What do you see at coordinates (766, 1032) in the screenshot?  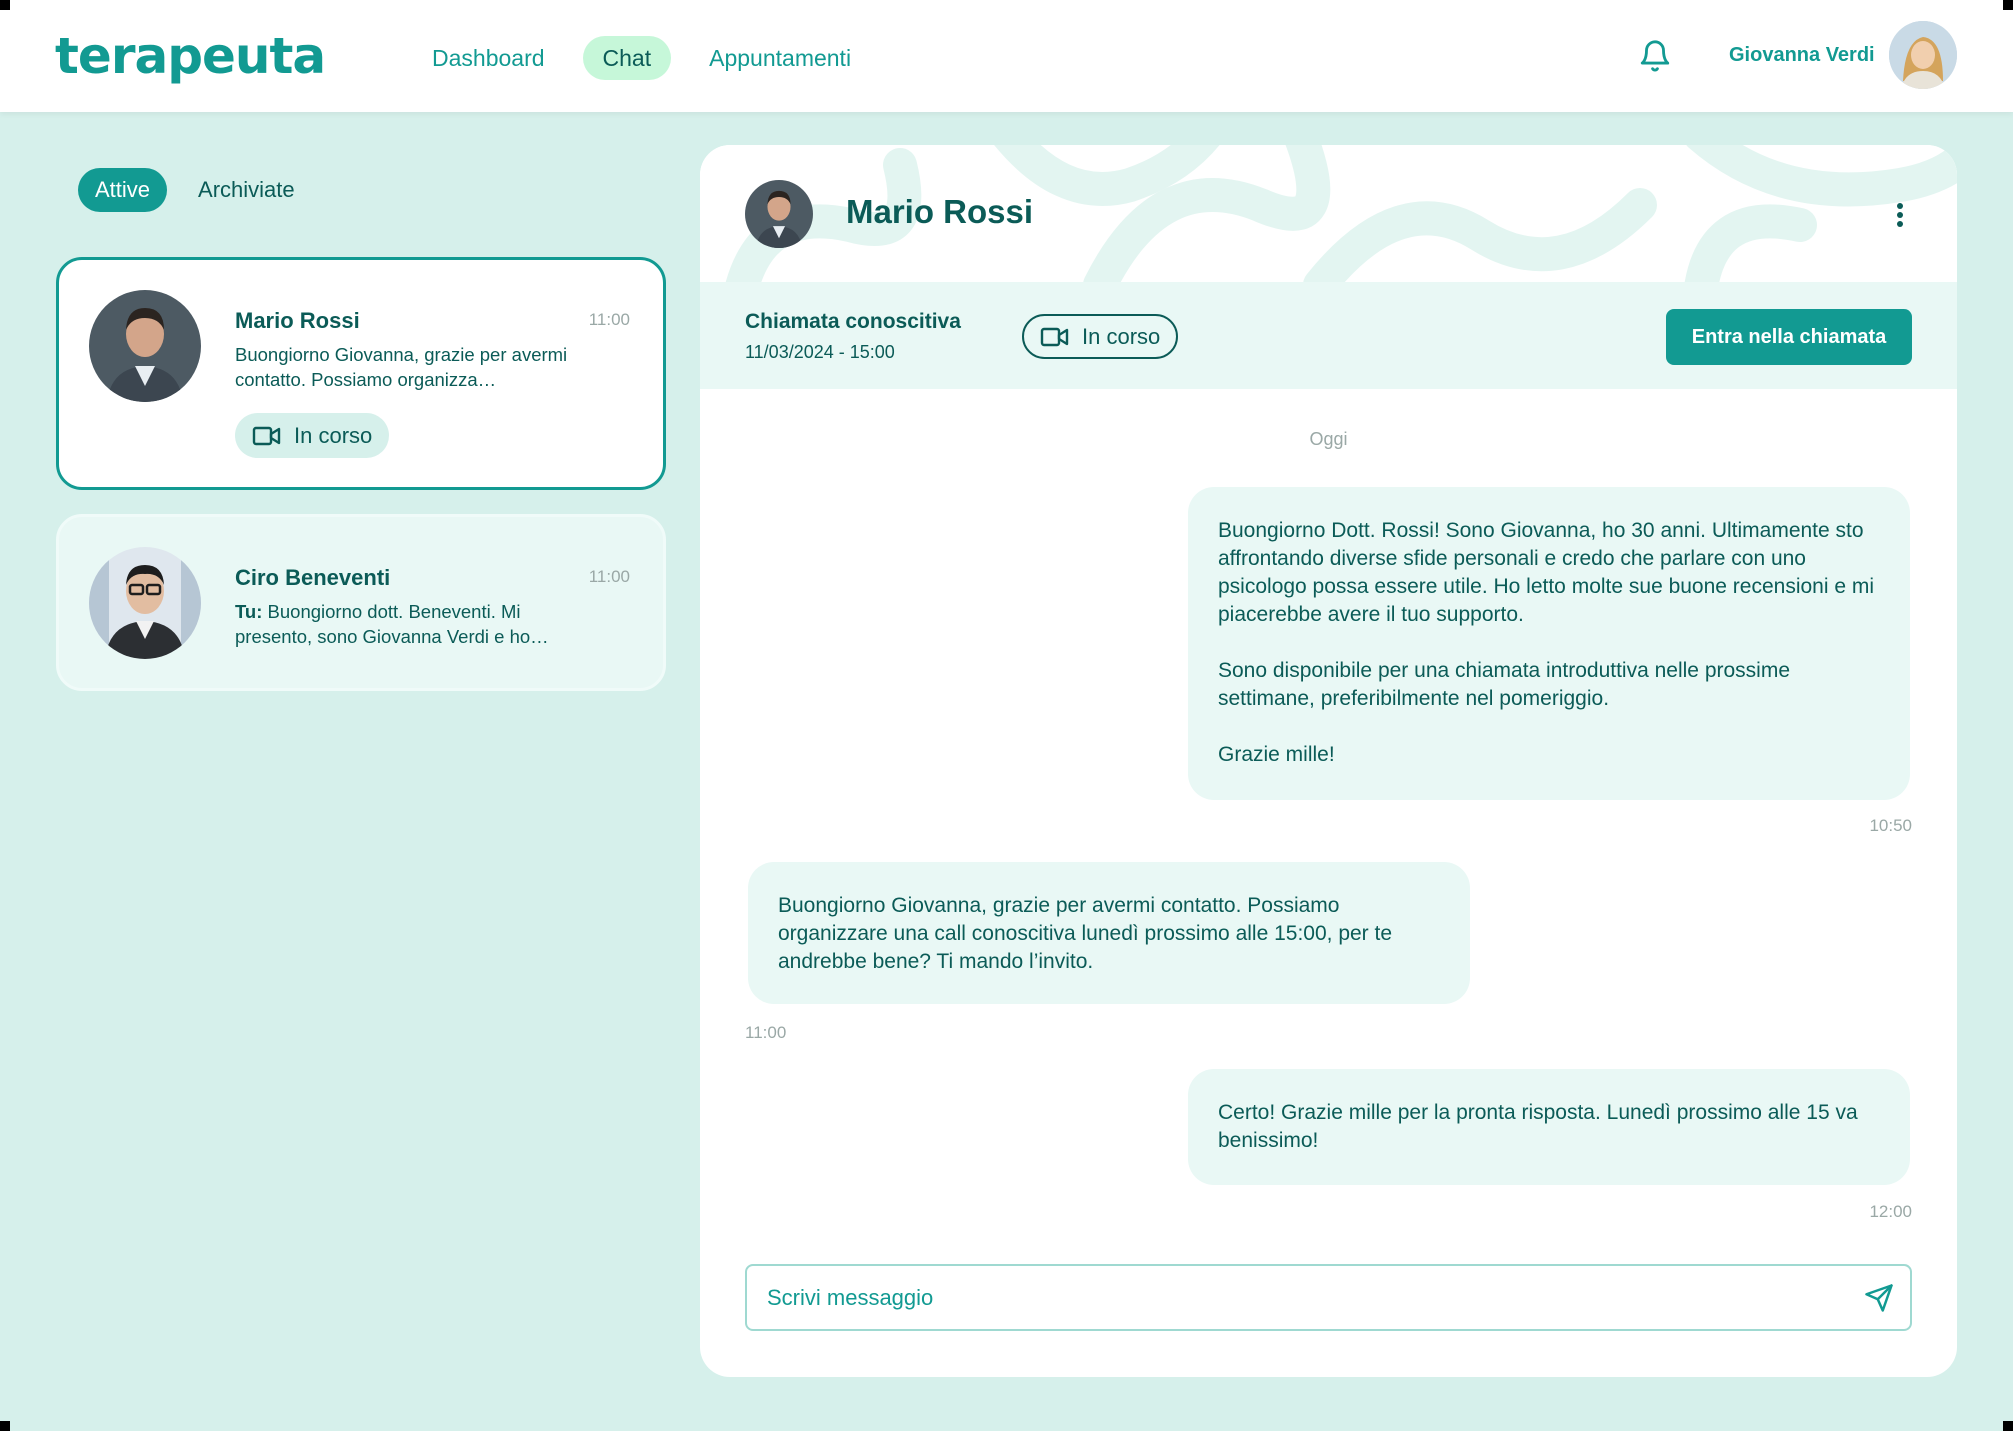 I see `message-time: 11:00` at bounding box center [766, 1032].